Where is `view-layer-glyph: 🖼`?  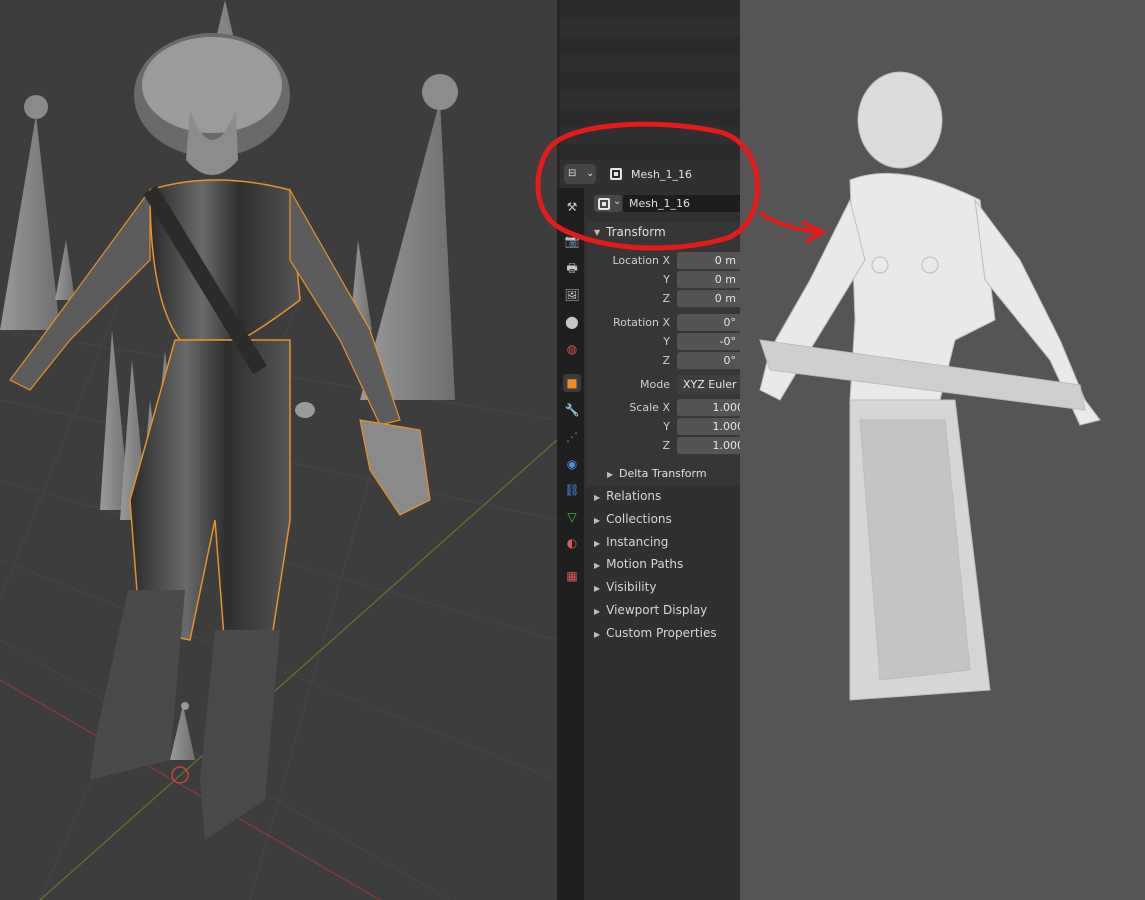
view-layer-glyph: 🖼 is located at coordinates (572, 295).